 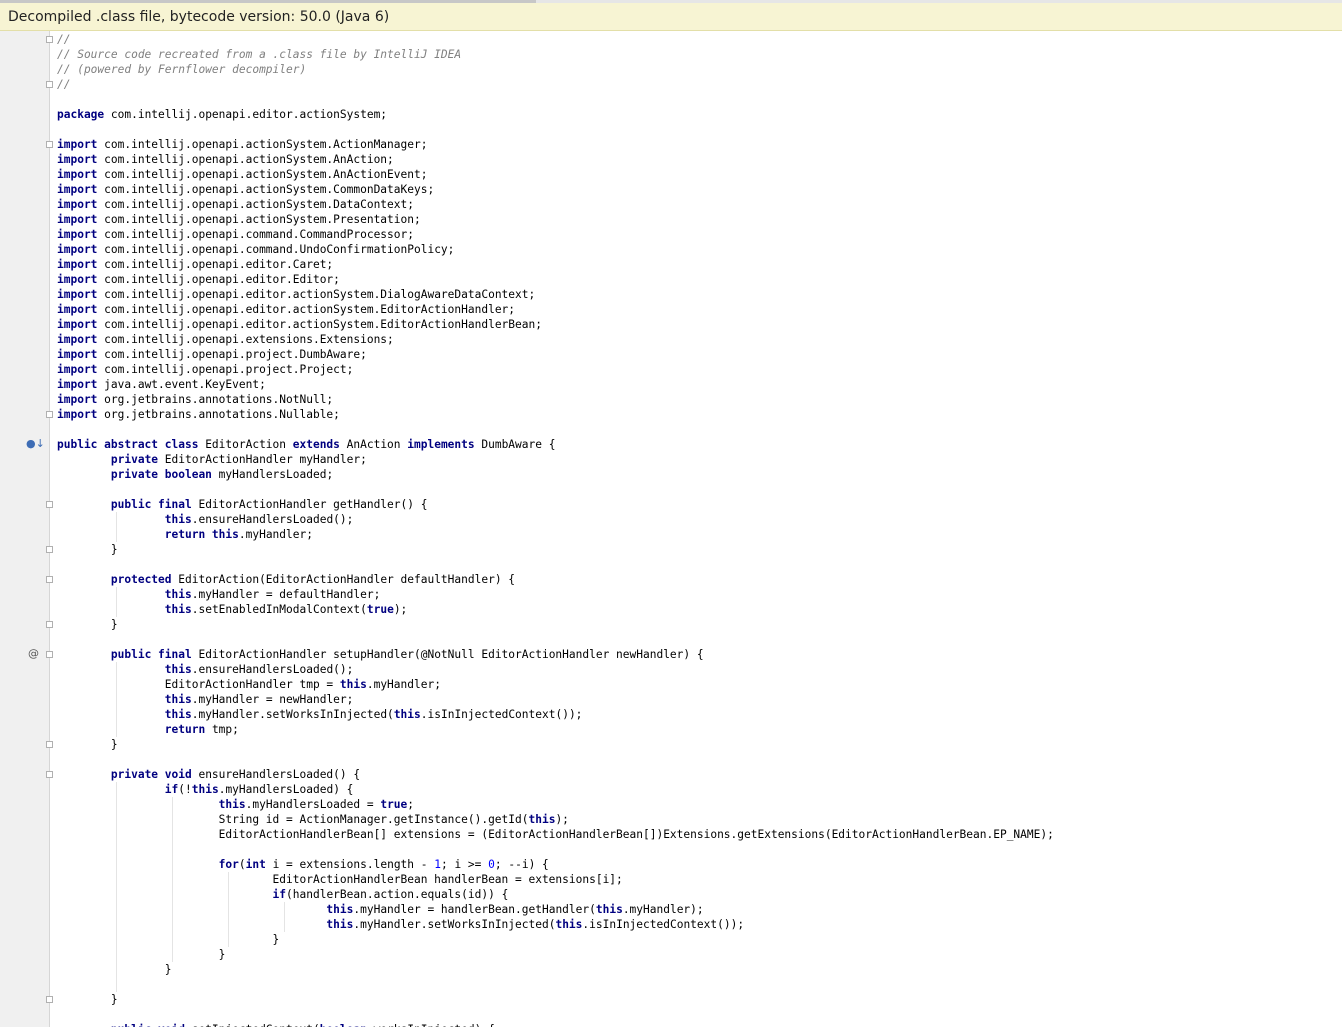 I want to click on code-line: return tmp;, so click(x=148, y=729).